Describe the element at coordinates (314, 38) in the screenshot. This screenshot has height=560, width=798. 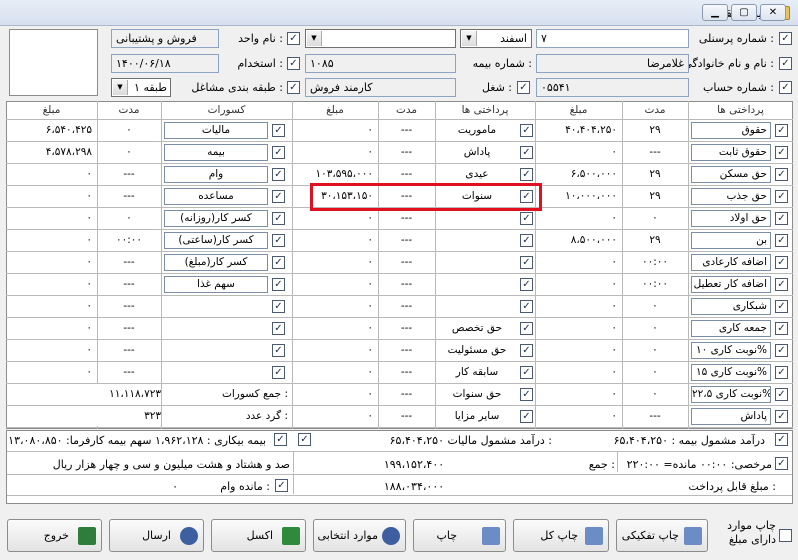
I see `chevron-down-icon: ▼` at that location.